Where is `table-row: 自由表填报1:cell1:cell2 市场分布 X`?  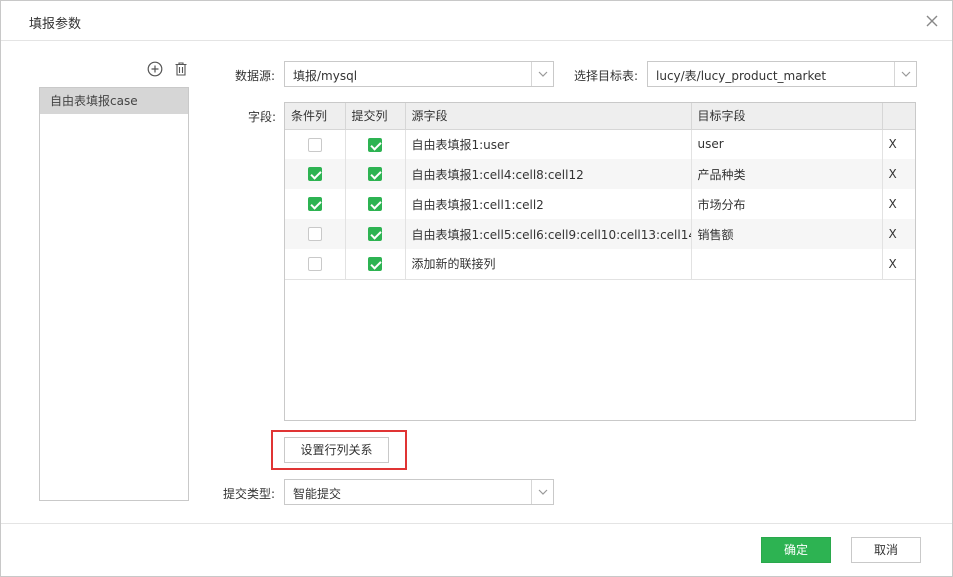
table-row: 自由表填报1:cell1:cell2 市场分布 X is located at coordinates (600, 204).